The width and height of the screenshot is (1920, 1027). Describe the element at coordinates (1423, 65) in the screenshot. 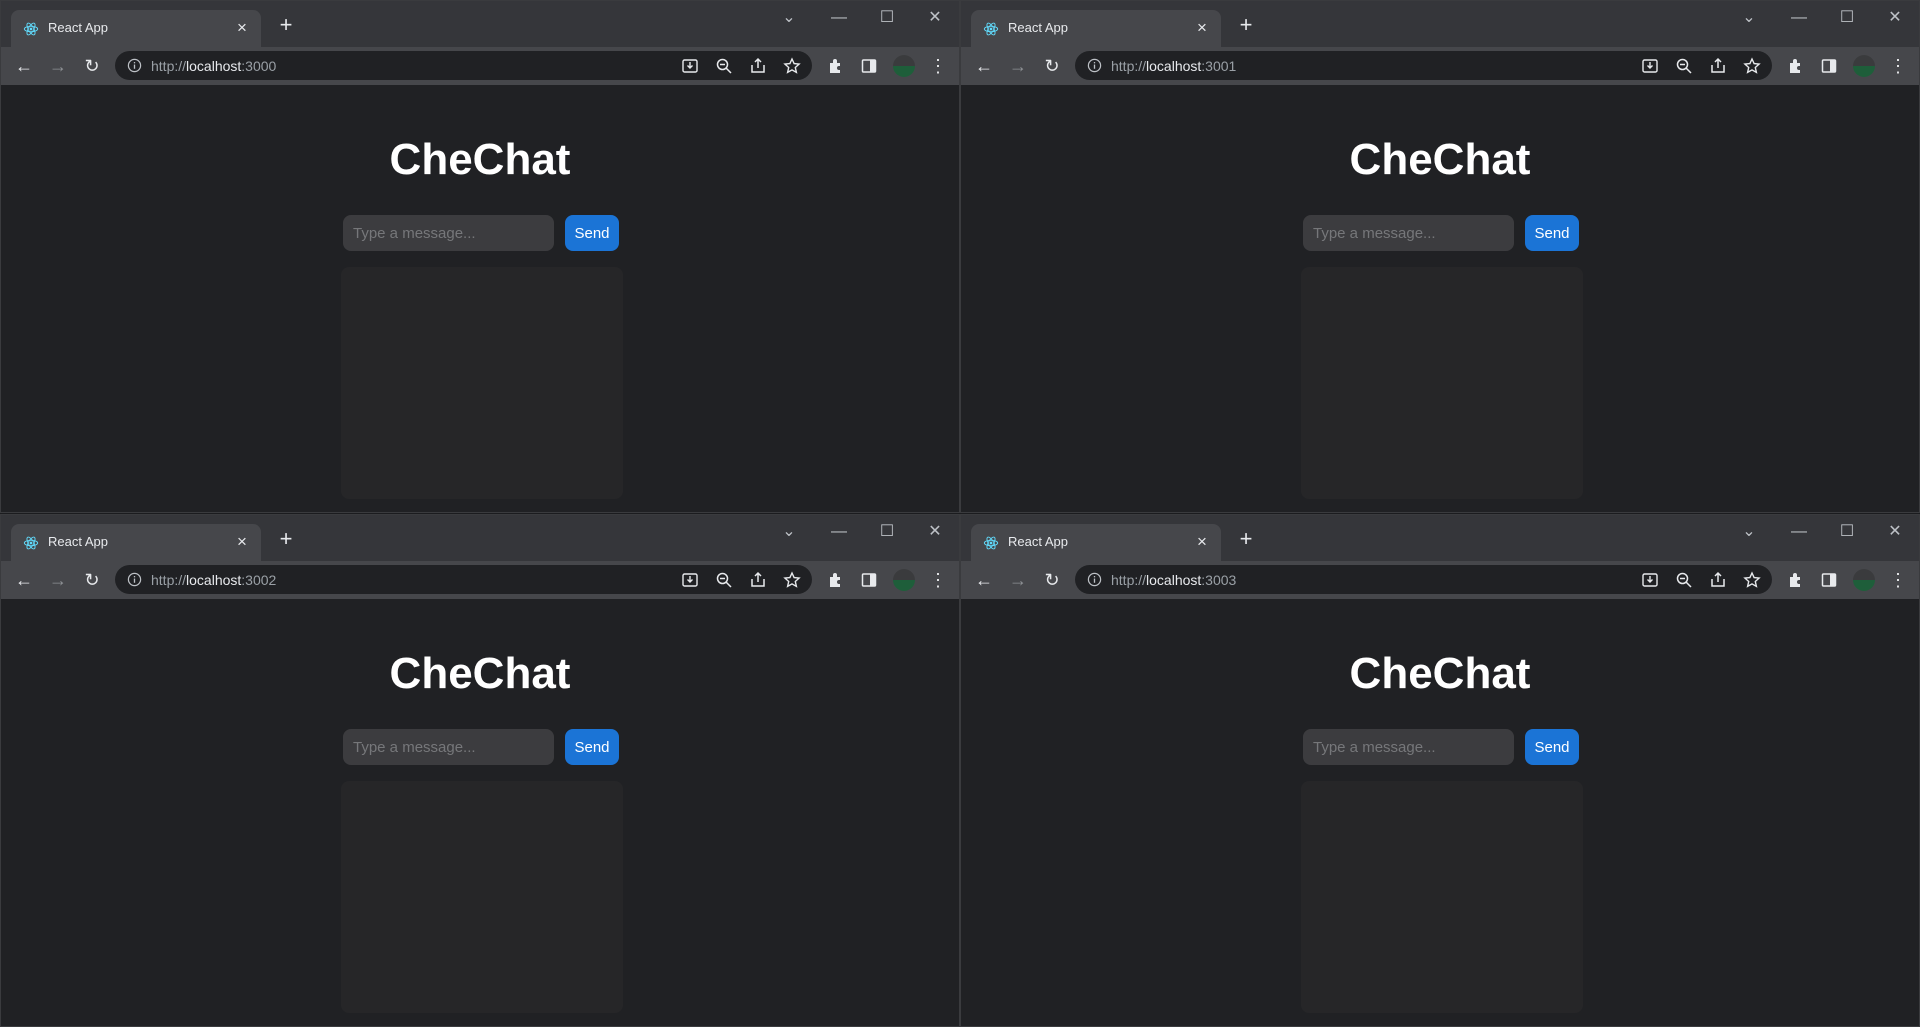

I see `address-bar: http://localhost:3001` at that location.